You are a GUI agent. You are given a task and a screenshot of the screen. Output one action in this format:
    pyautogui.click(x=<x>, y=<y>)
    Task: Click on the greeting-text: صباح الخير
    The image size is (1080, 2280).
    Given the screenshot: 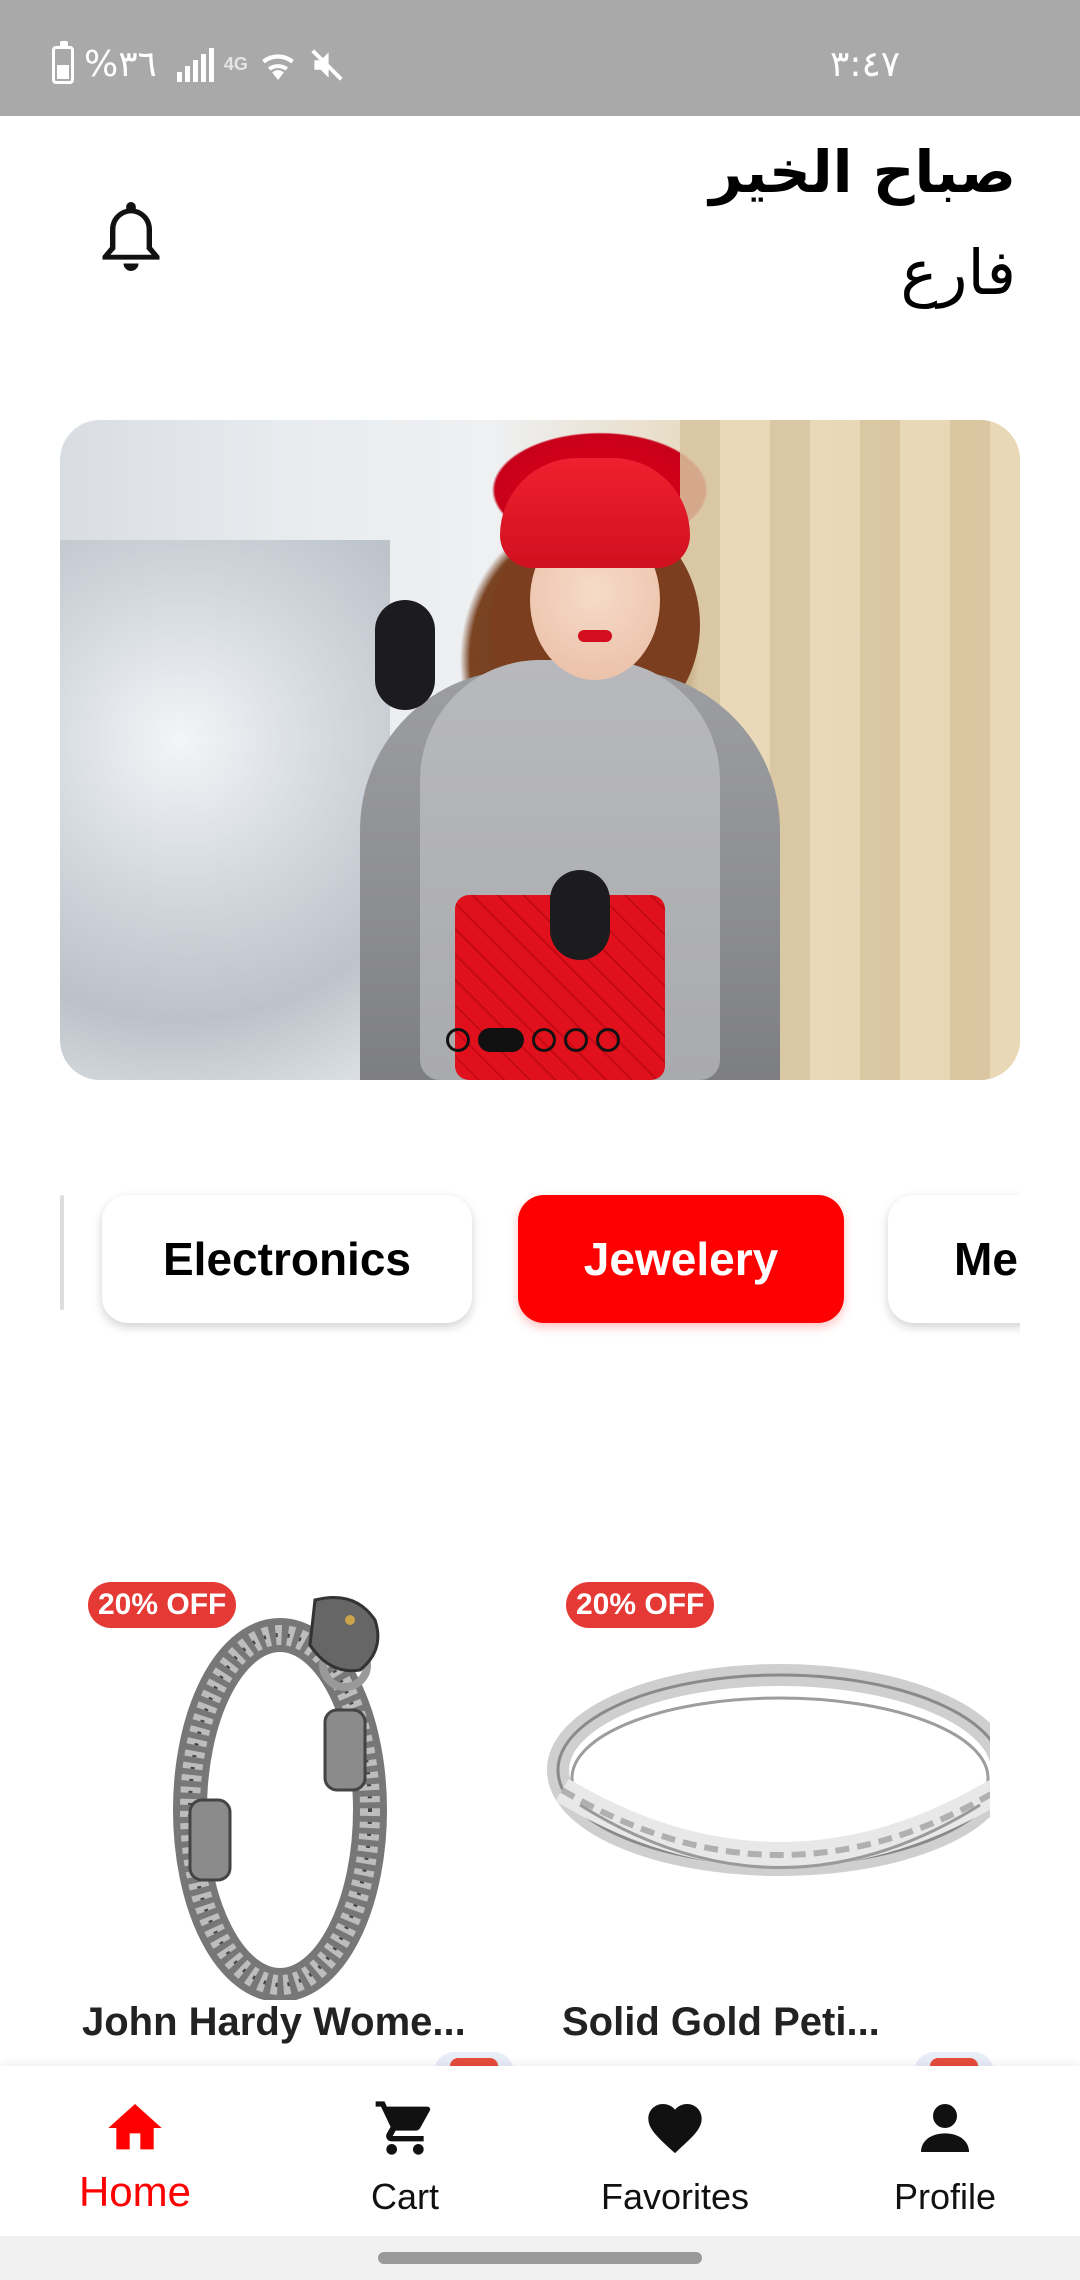 What is the action you would take?
    pyautogui.click(x=862, y=172)
    